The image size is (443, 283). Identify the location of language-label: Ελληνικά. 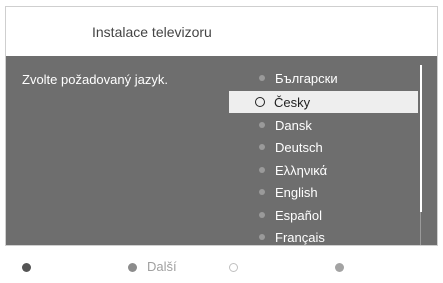
(301, 170).